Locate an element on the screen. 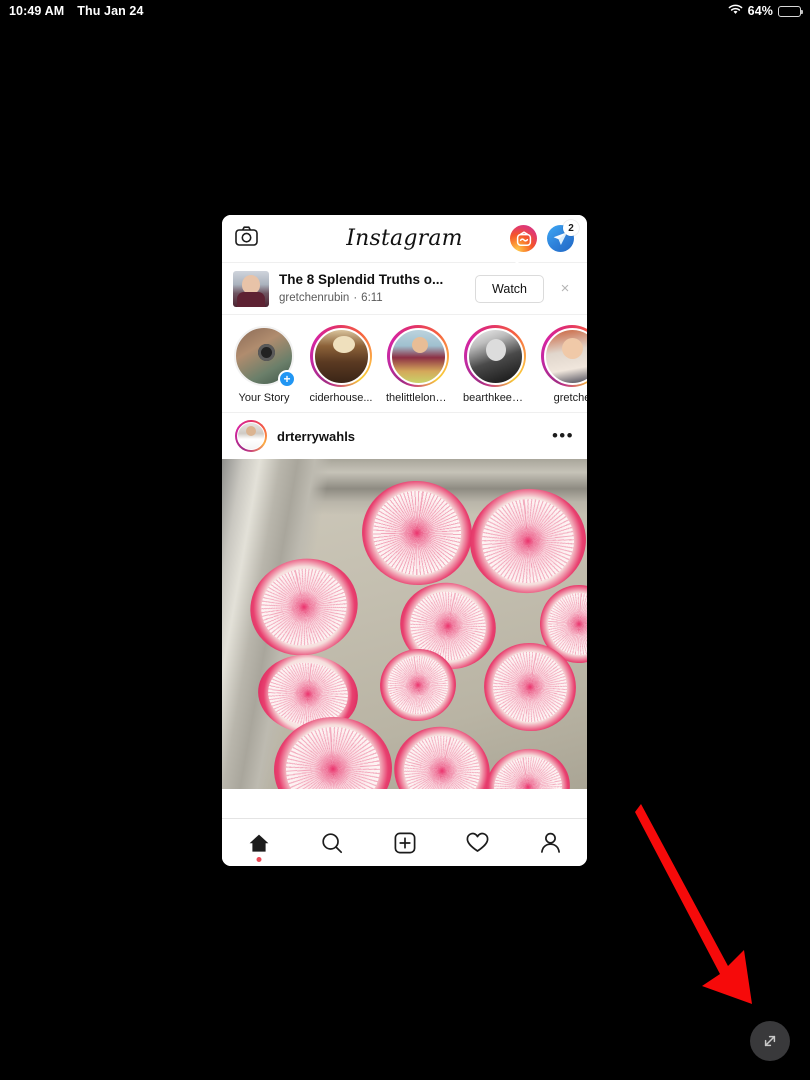  story-label: gretche is located at coordinates (570, 398).